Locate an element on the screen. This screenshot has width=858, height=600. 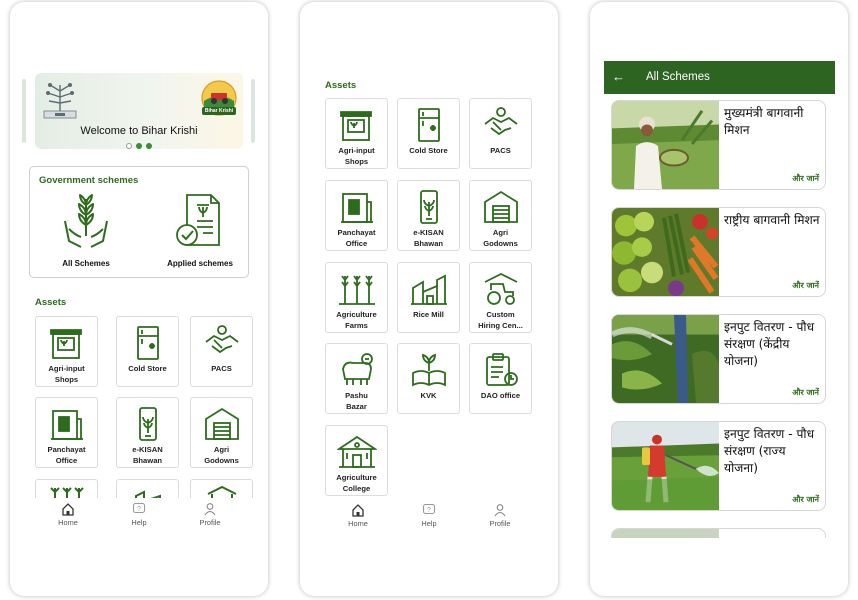
nav-home-label: Home is located at coordinates (68, 522).